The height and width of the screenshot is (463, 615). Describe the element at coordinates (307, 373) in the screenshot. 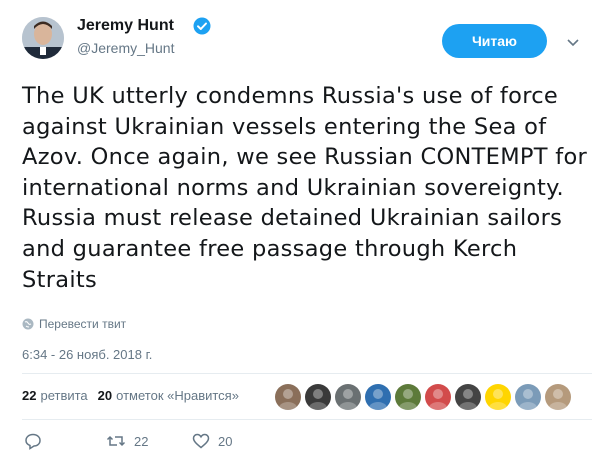

I see `divider-top` at that location.